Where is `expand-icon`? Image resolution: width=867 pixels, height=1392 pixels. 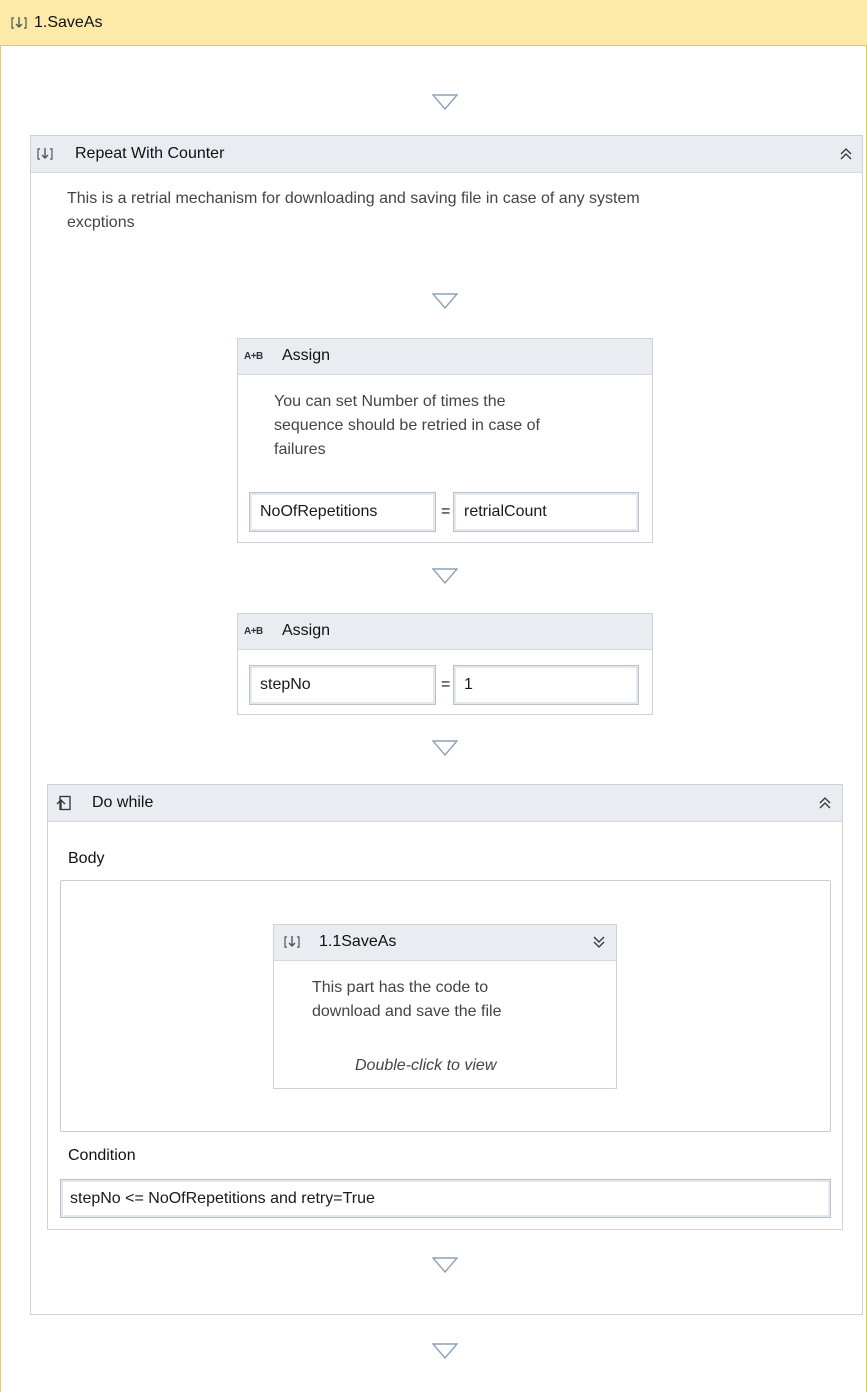 expand-icon is located at coordinates (599, 942).